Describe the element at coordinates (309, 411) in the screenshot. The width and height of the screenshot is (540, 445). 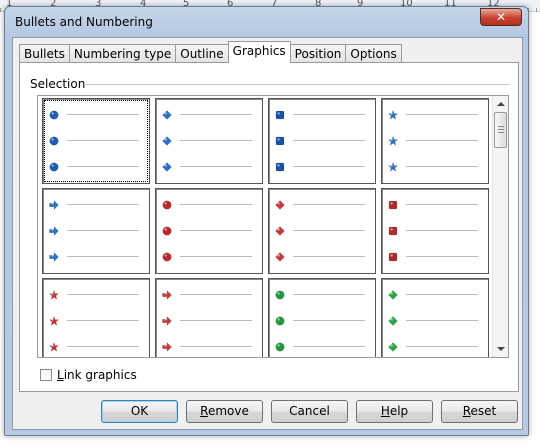
I see `cancel-button: Cancel` at that location.